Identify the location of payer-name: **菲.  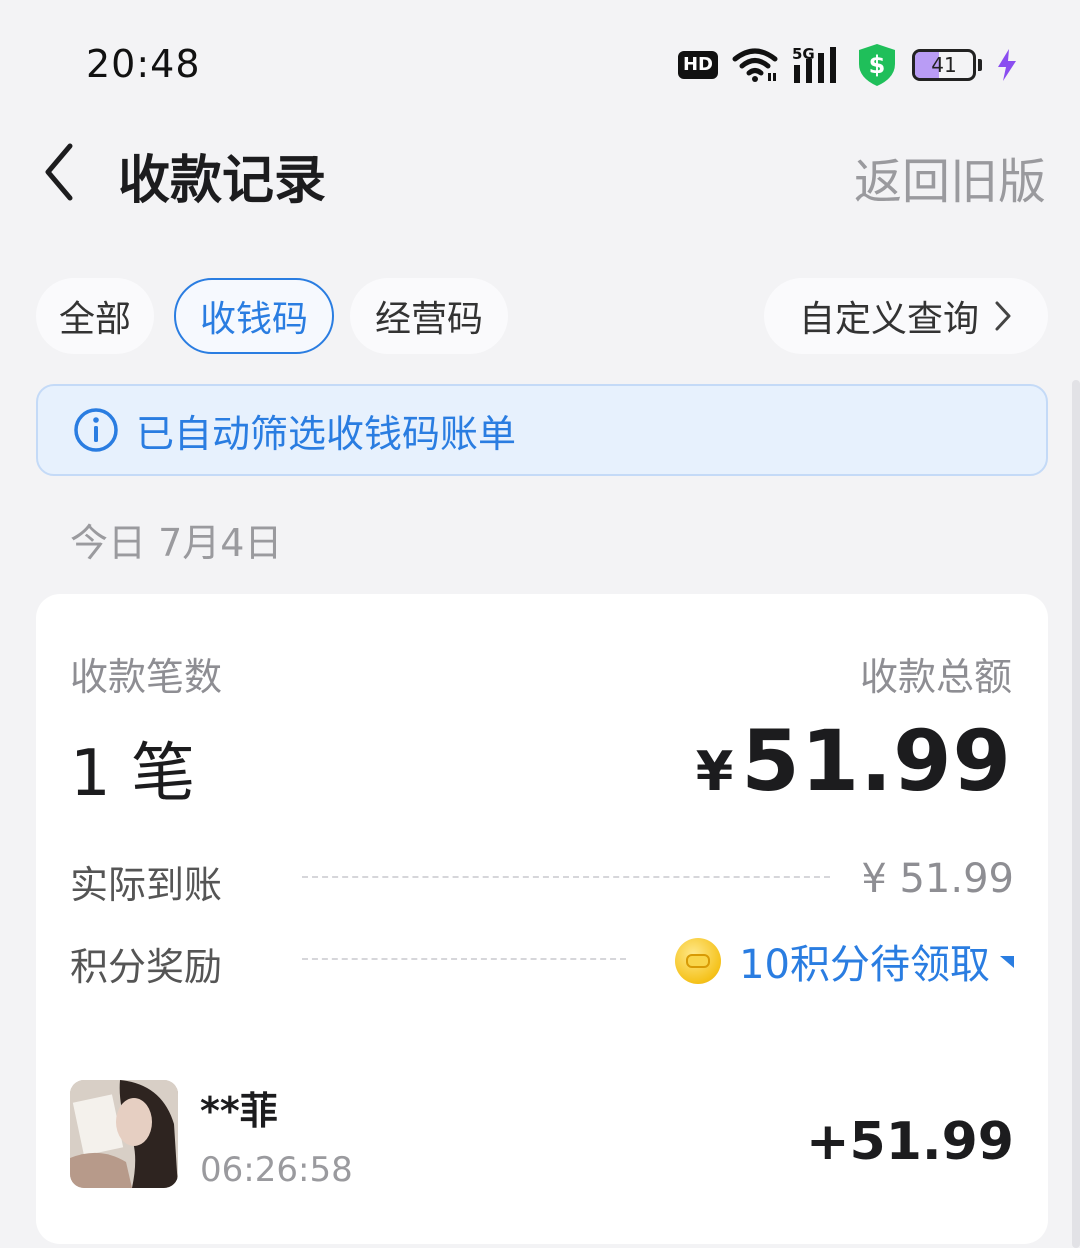
(239, 1111).